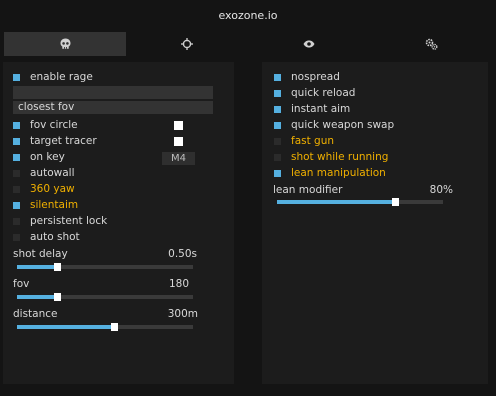 This screenshot has height=396, width=496. What do you see at coordinates (54, 205) in the screenshot?
I see `silentaim-label: silentaim` at bounding box center [54, 205].